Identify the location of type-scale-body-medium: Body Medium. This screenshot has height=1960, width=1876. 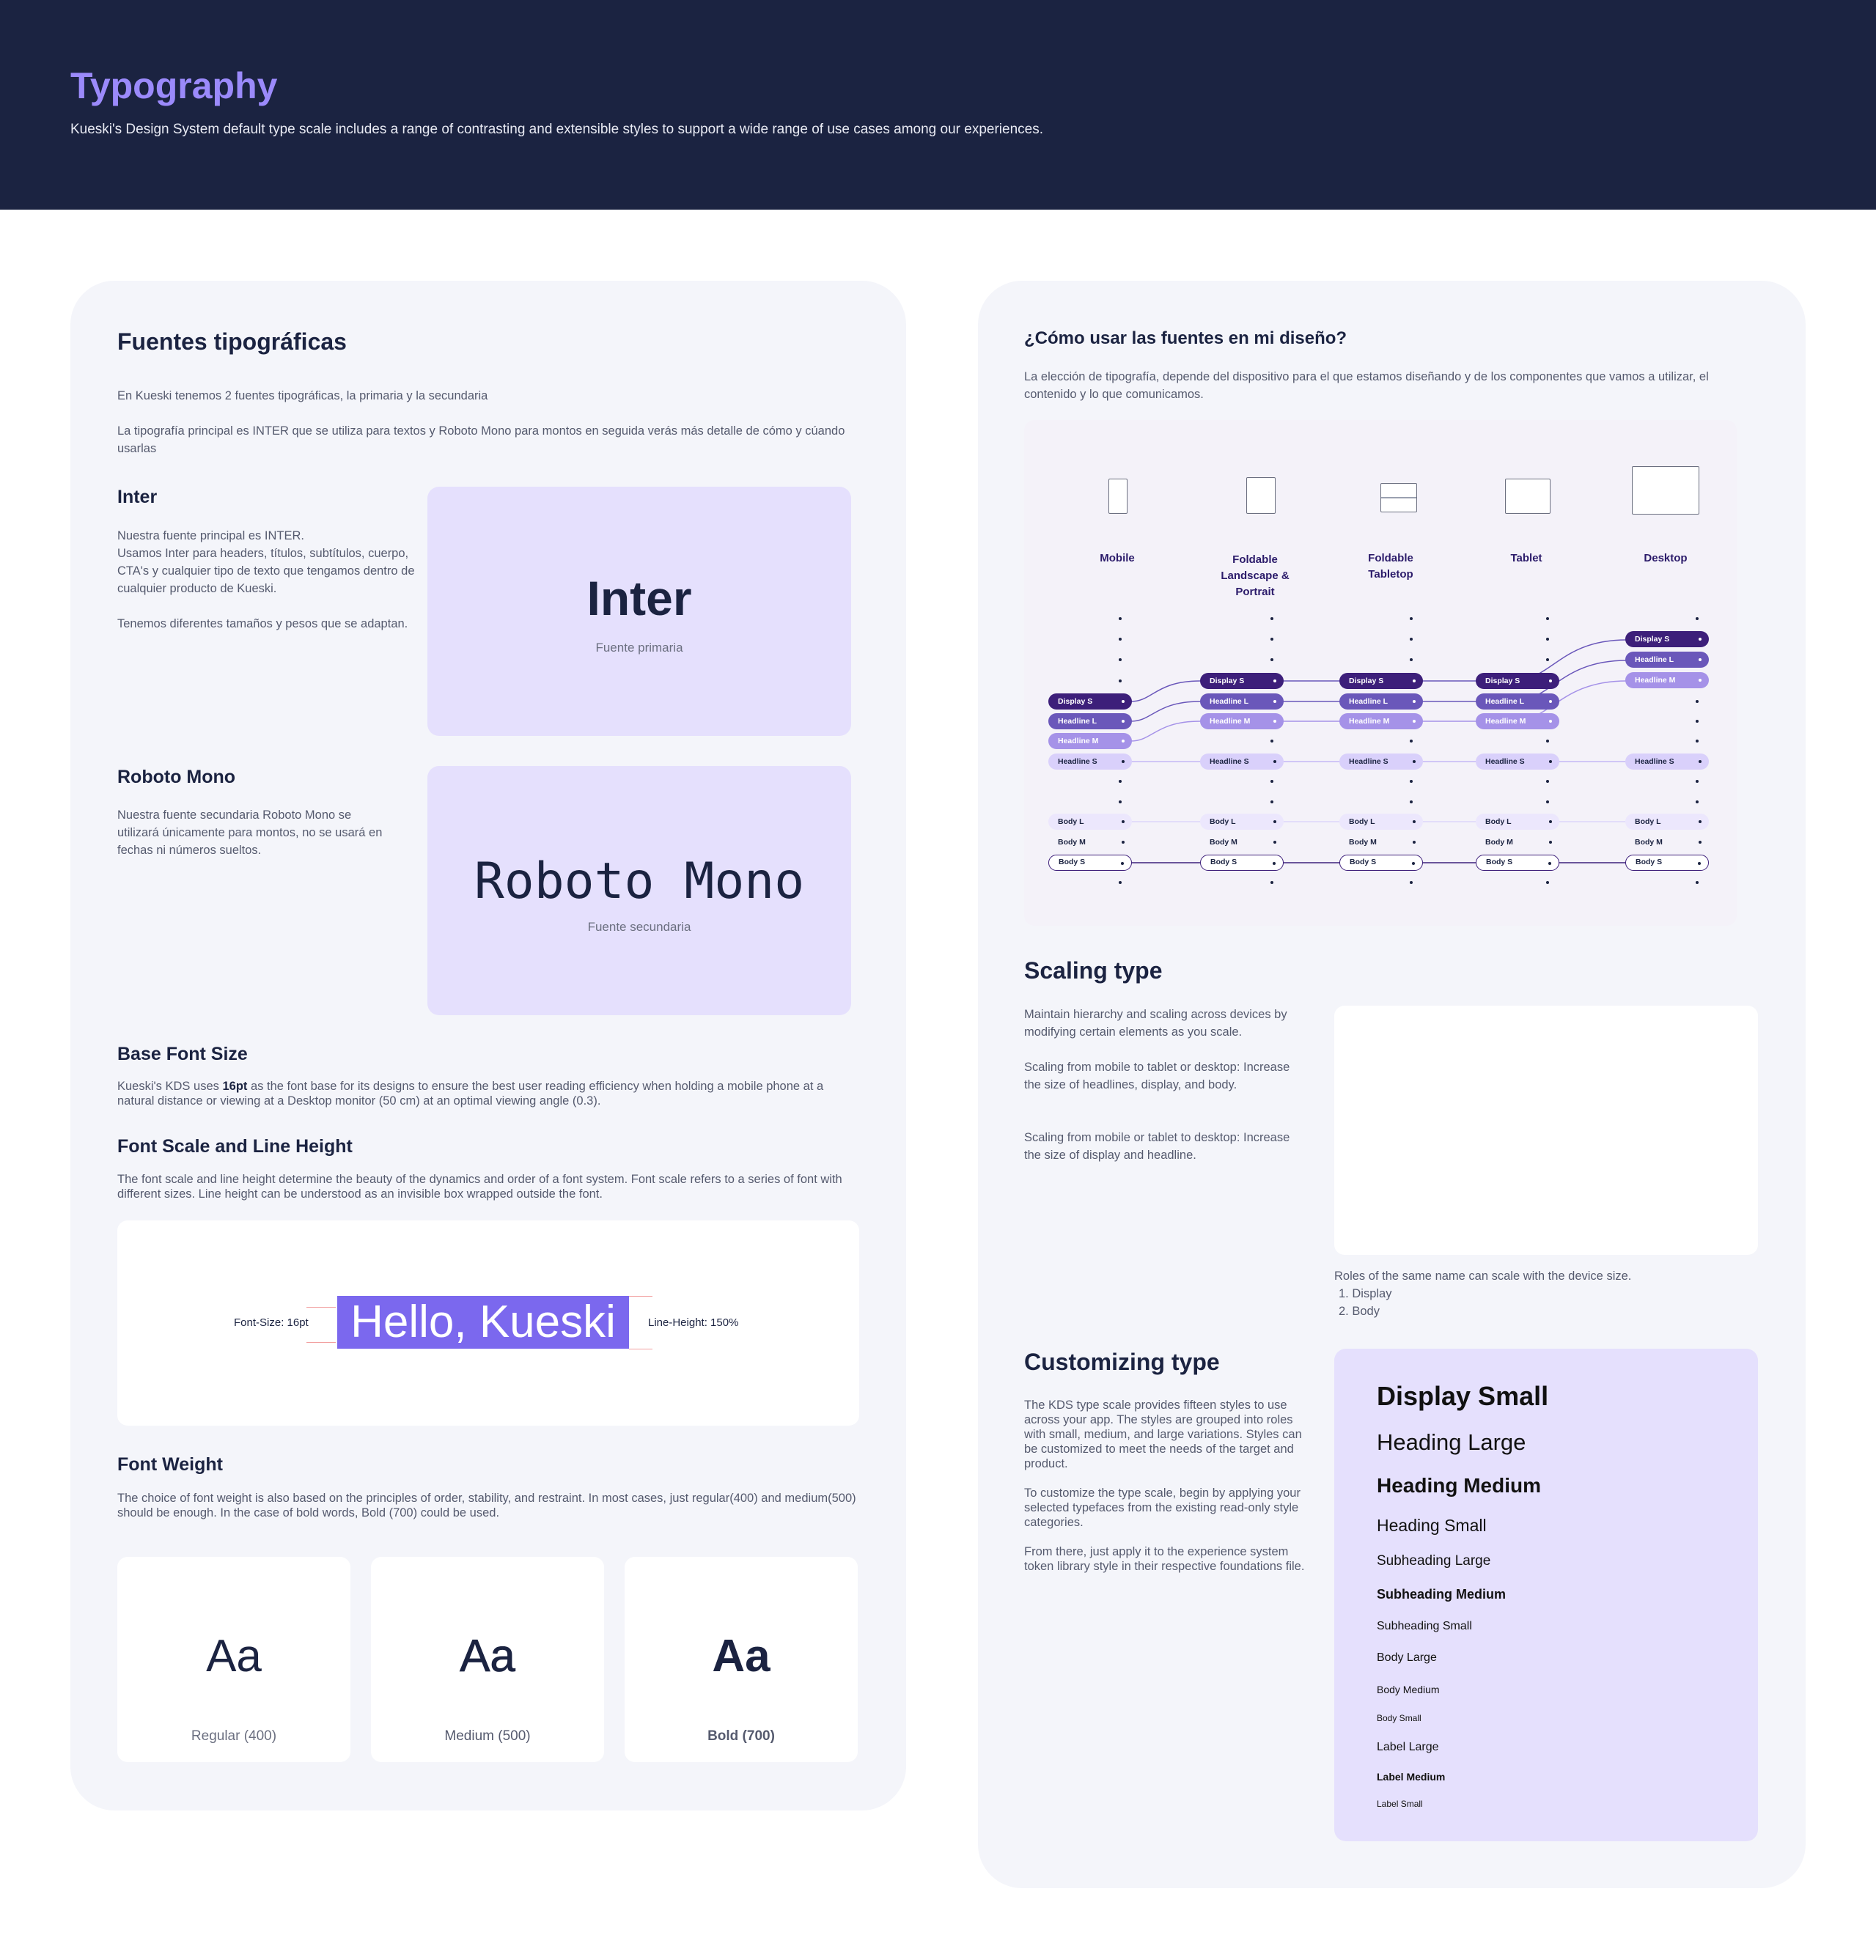
(1408, 1689).